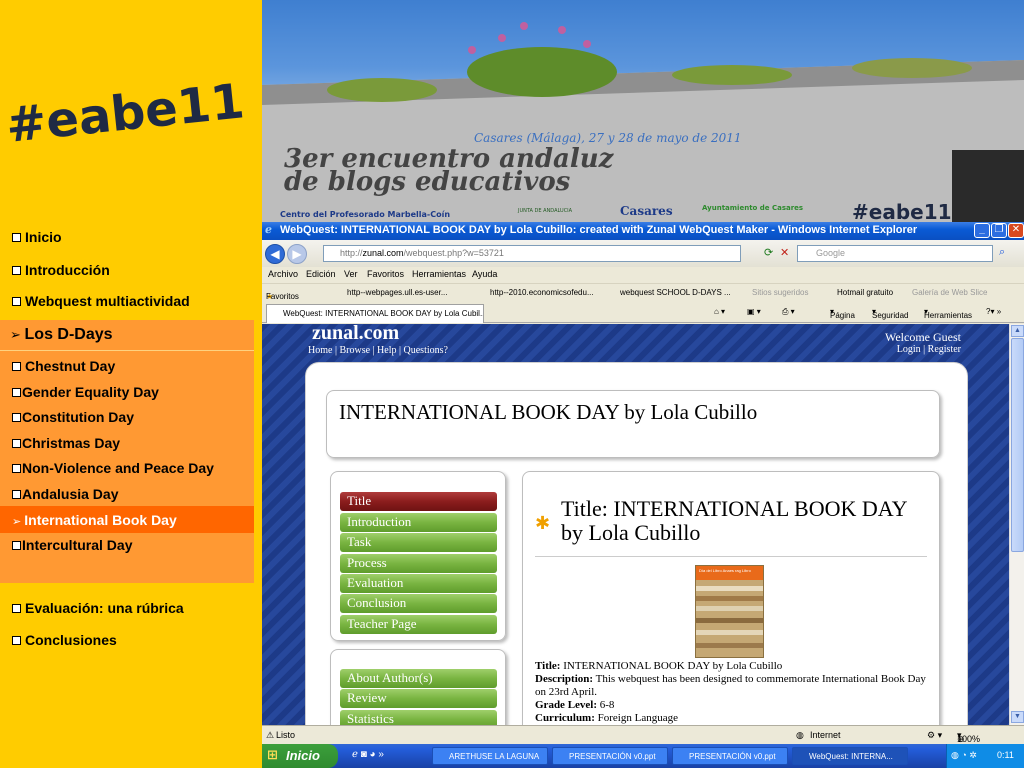  What do you see at coordinates (139, 270) in the screenshot?
I see `nav-introduccion: Introducción` at bounding box center [139, 270].